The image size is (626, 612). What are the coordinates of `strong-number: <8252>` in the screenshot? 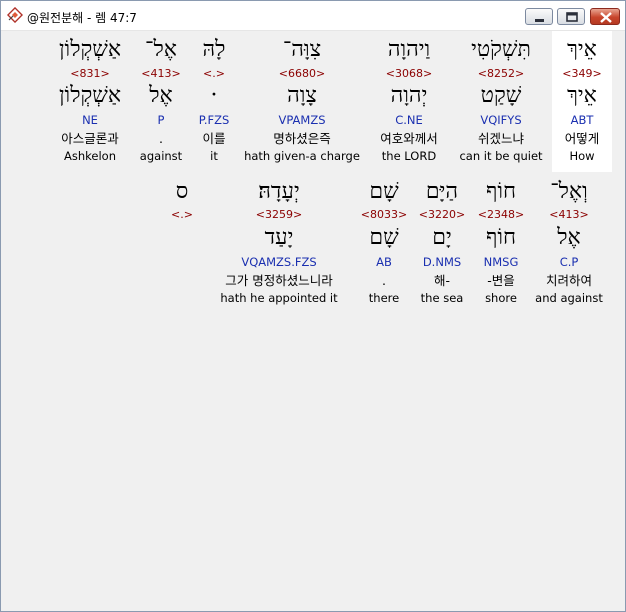 It's located at (501, 74).